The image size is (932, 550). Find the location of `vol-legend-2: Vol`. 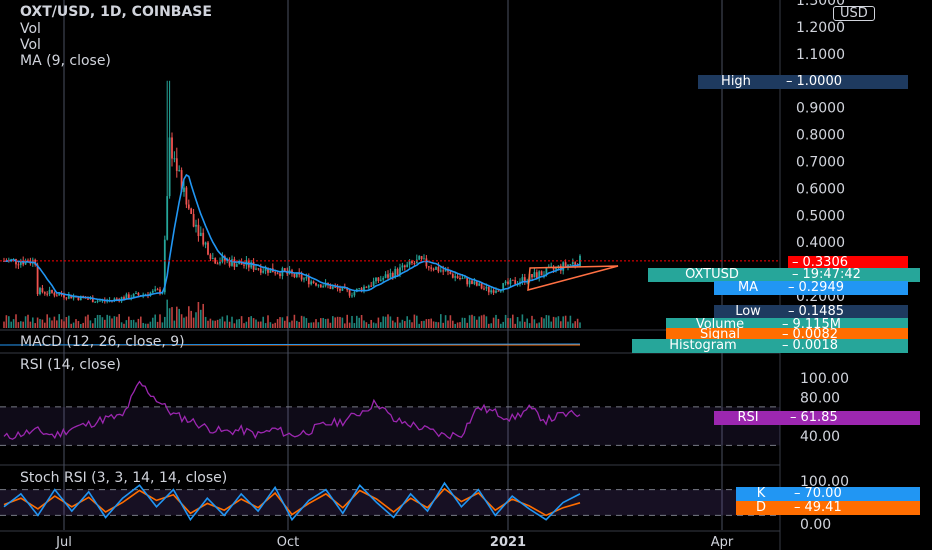

vol-legend-2: Vol is located at coordinates (30, 45).